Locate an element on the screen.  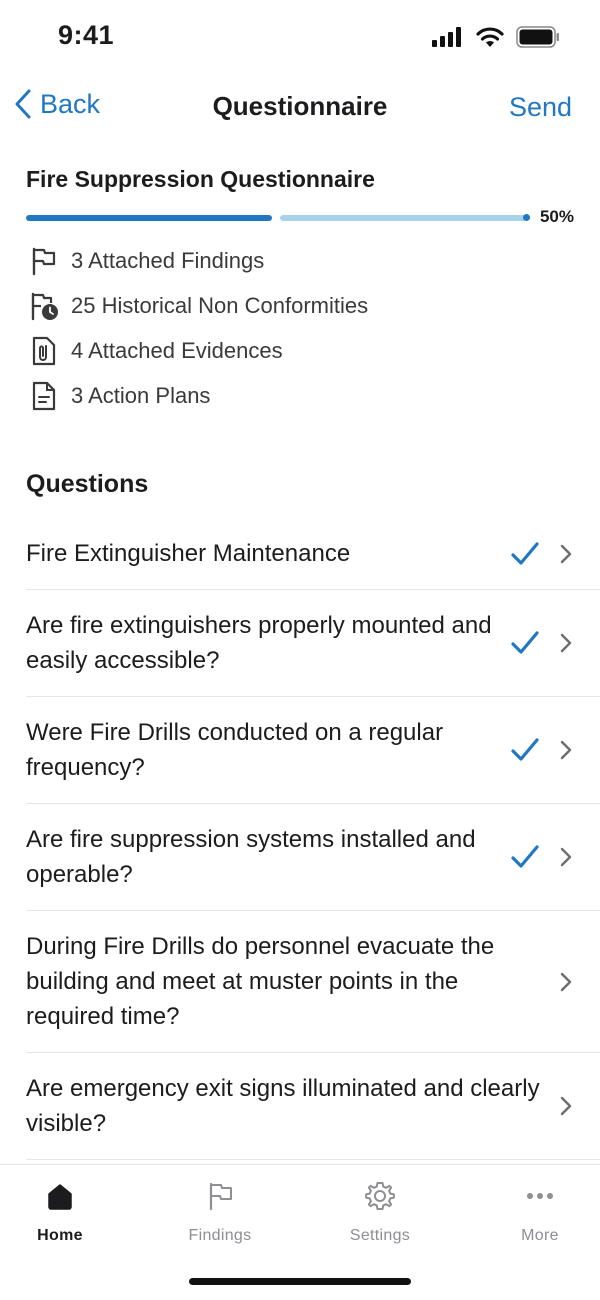
tab-home: Home is located at coordinates (60, 1212).